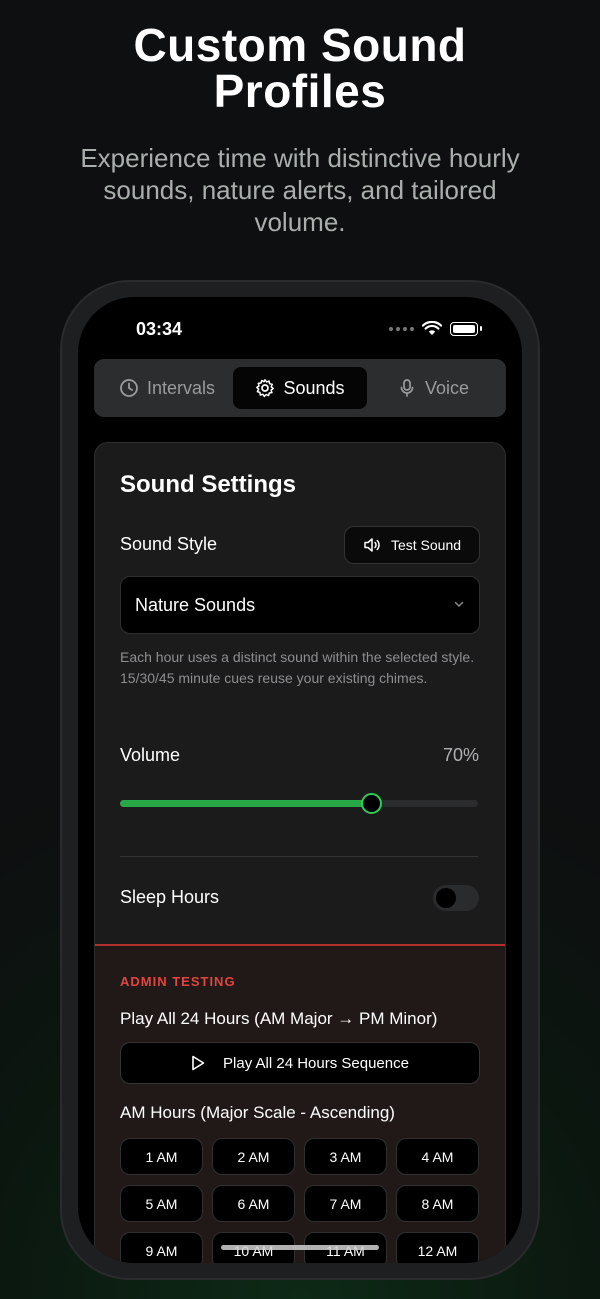 The width and height of the screenshot is (600, 1299). I want to click on speaker-icon, so click(372, 545).